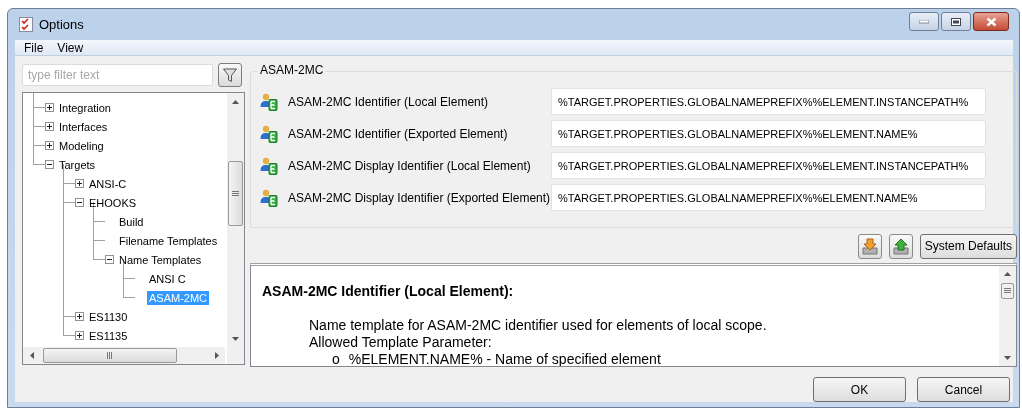  I want to click on tree-item: EHOOKS, so click(113, 202).